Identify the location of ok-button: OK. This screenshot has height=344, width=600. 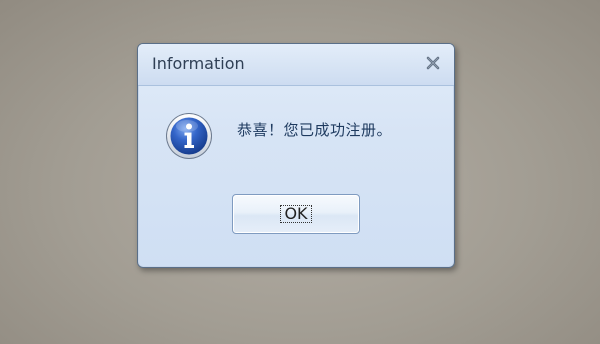
(296, 214).